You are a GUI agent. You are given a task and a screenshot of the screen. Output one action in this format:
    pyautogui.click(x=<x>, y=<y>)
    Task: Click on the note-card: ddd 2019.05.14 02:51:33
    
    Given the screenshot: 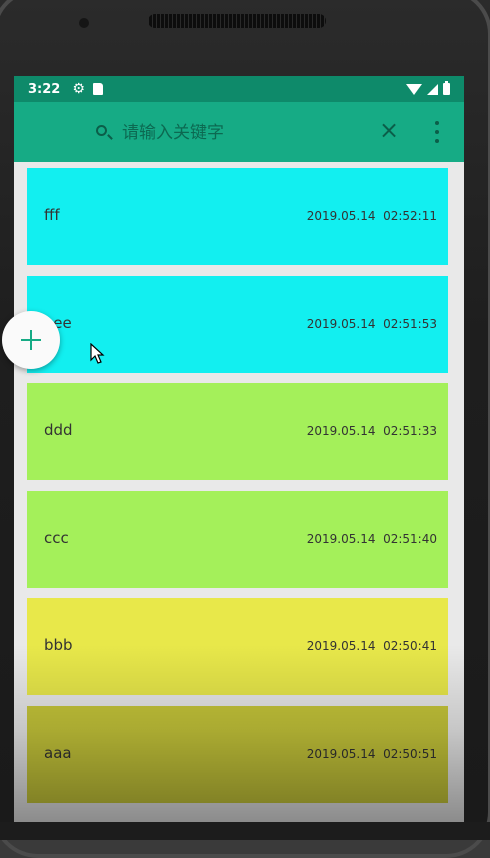 What is the action you would take?
    pyautogui.click(x=237, y=431)
    